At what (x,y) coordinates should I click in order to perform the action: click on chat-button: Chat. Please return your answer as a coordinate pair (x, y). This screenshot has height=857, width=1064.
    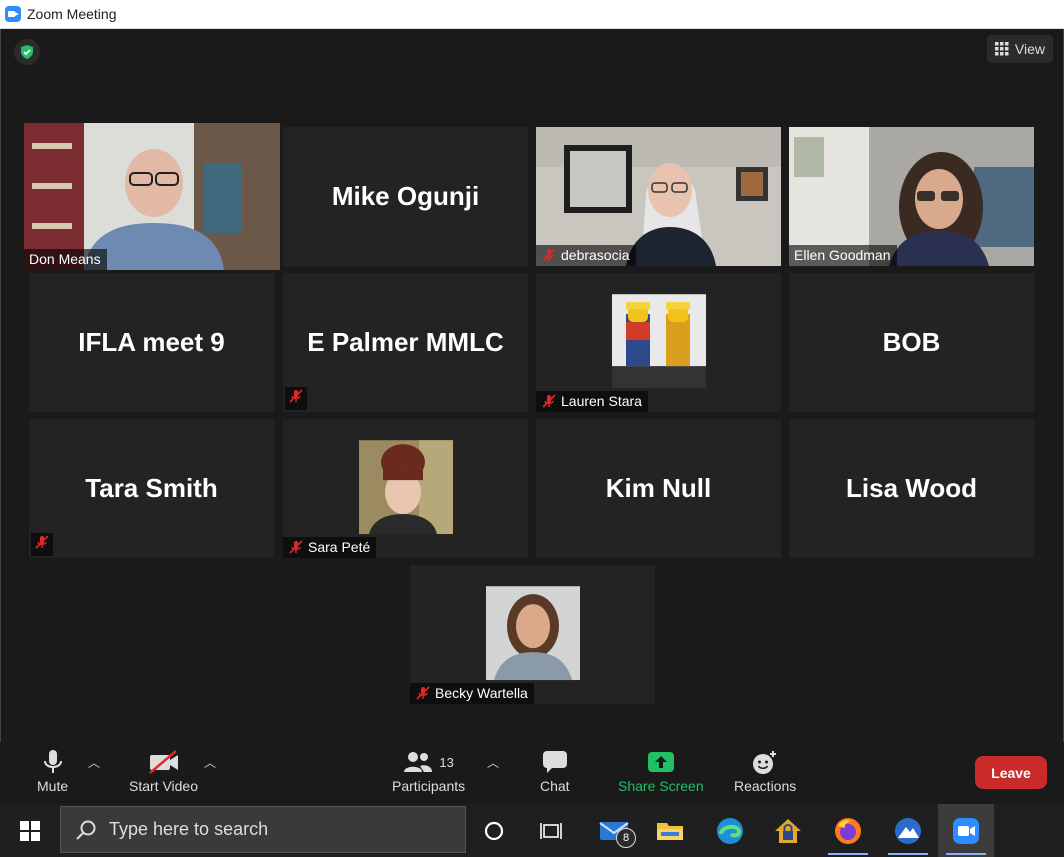
    Looking at the image, I should click on (555, 770).